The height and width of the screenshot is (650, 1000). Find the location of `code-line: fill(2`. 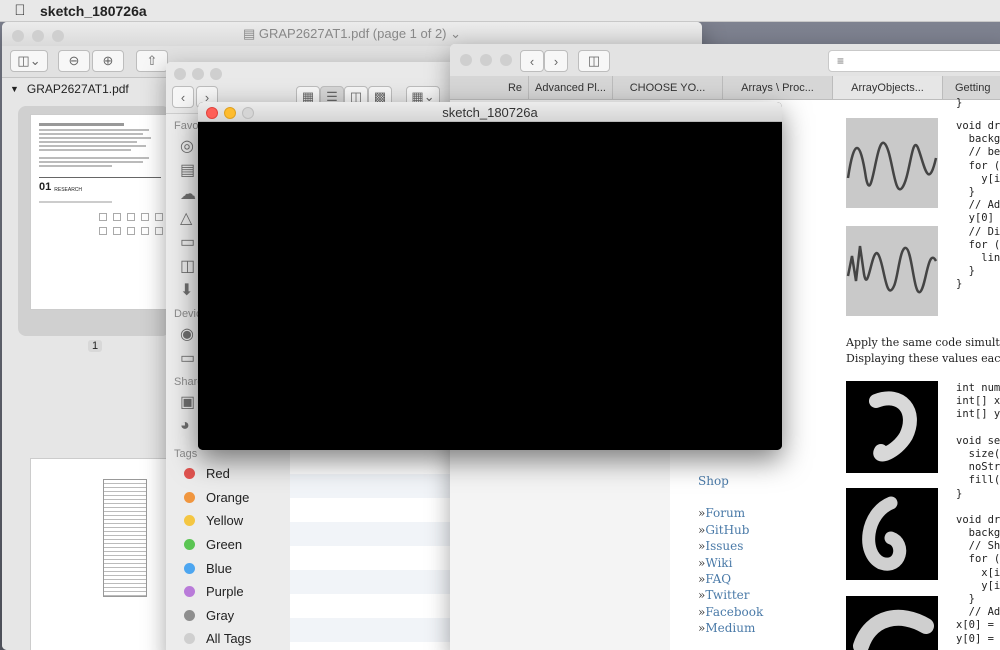

code-line: fill(2 is located at coordinates (984, 480).